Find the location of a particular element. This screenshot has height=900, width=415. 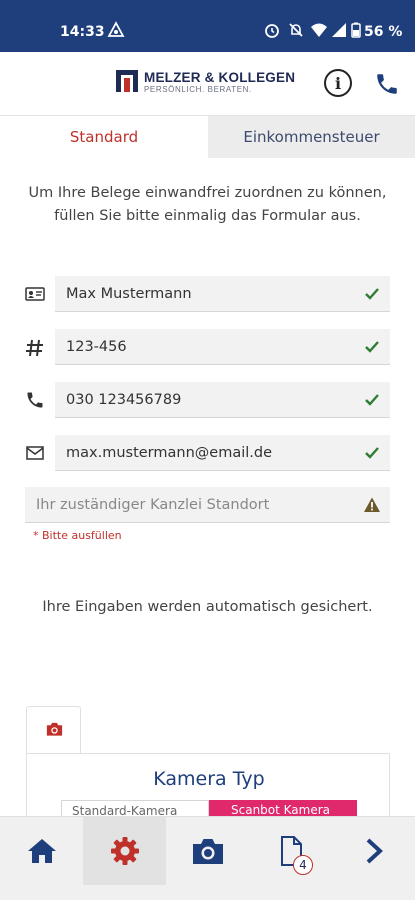

nav-camera is located at coordinates (207, 851).